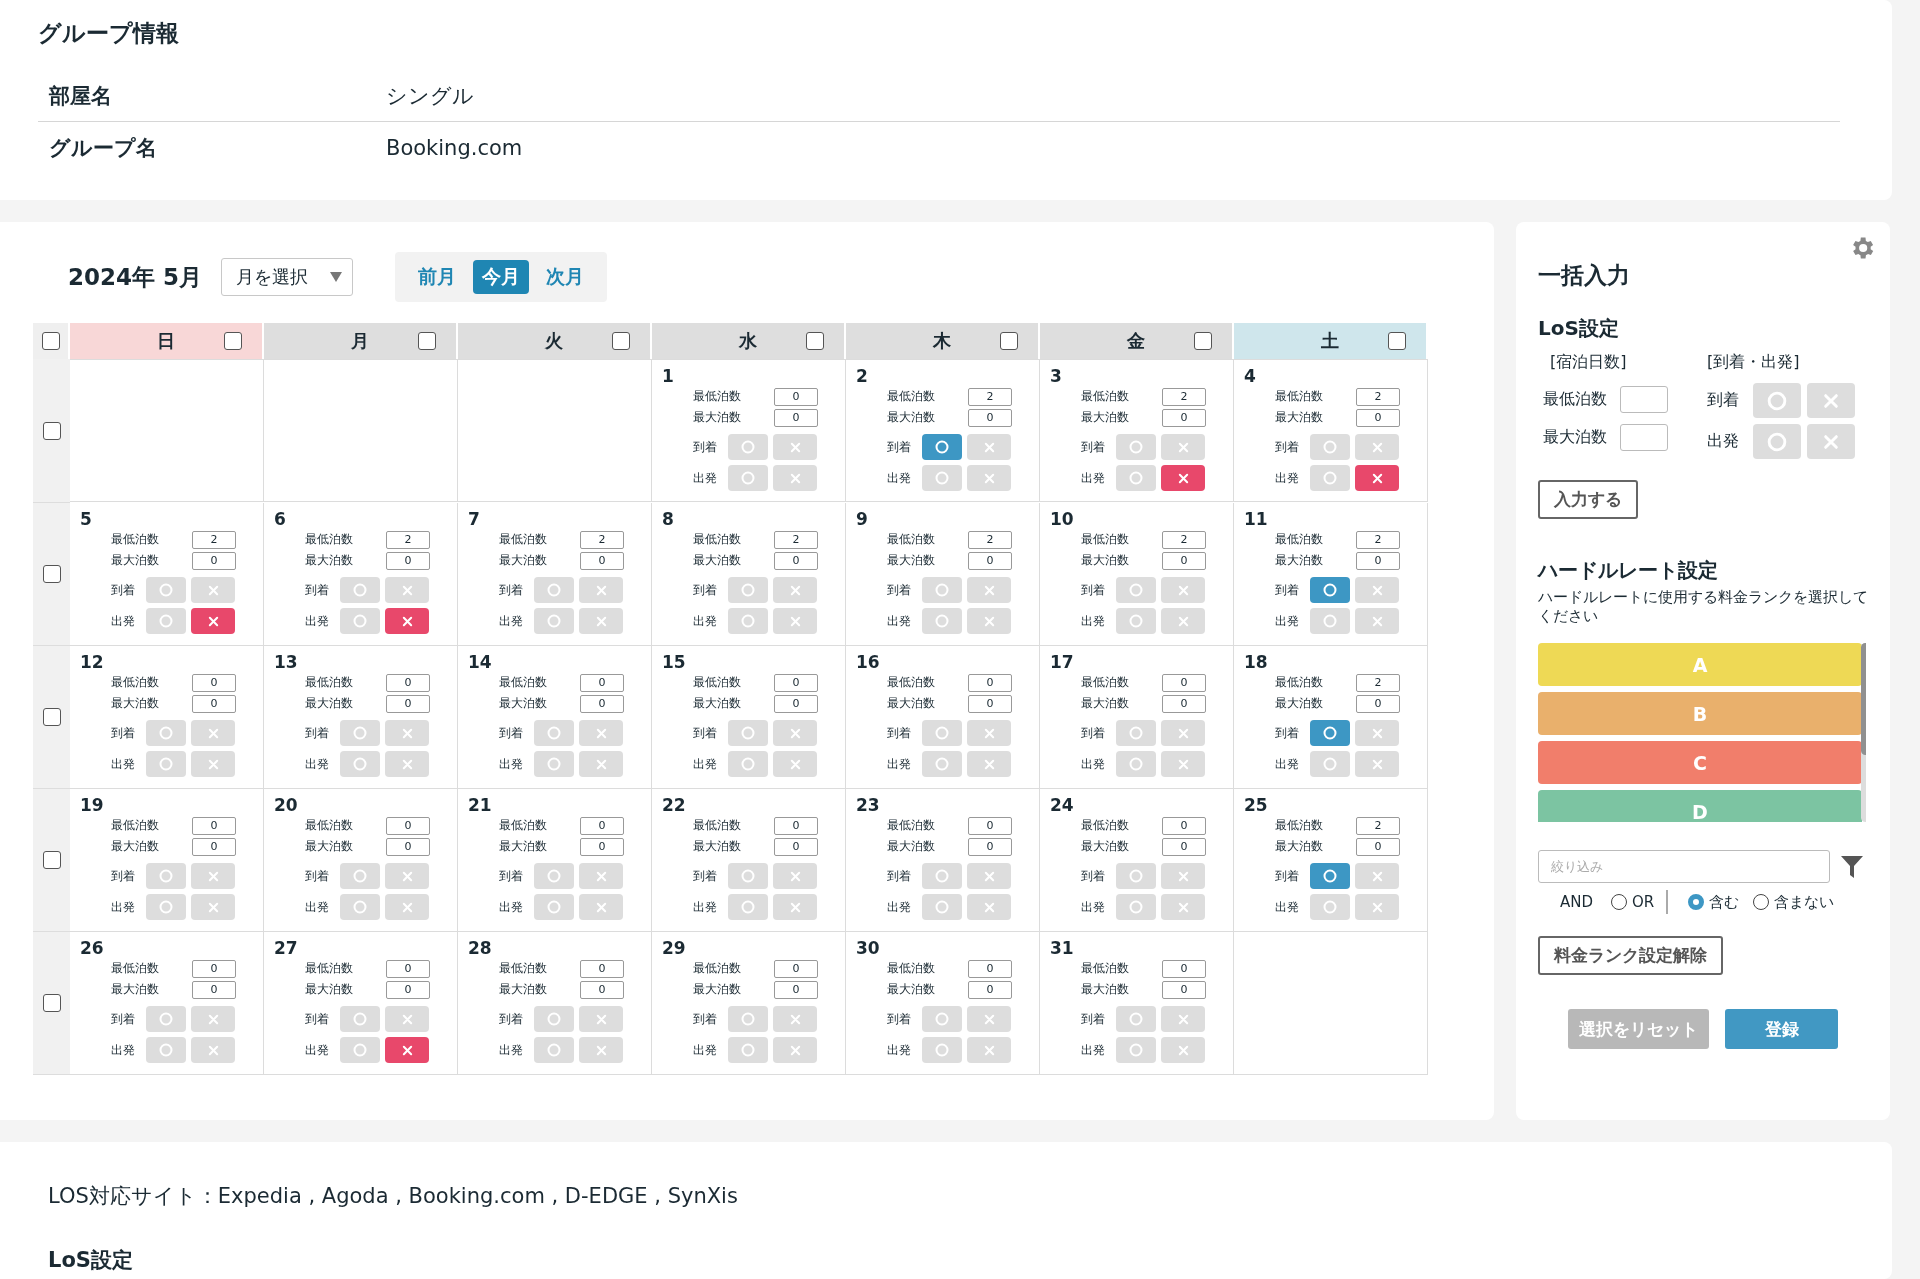 This screenshot has width=1920, height=1279. Describe the element at coordinates (1644, 437) in the screenshot. I see `max-stay-field` at that location.